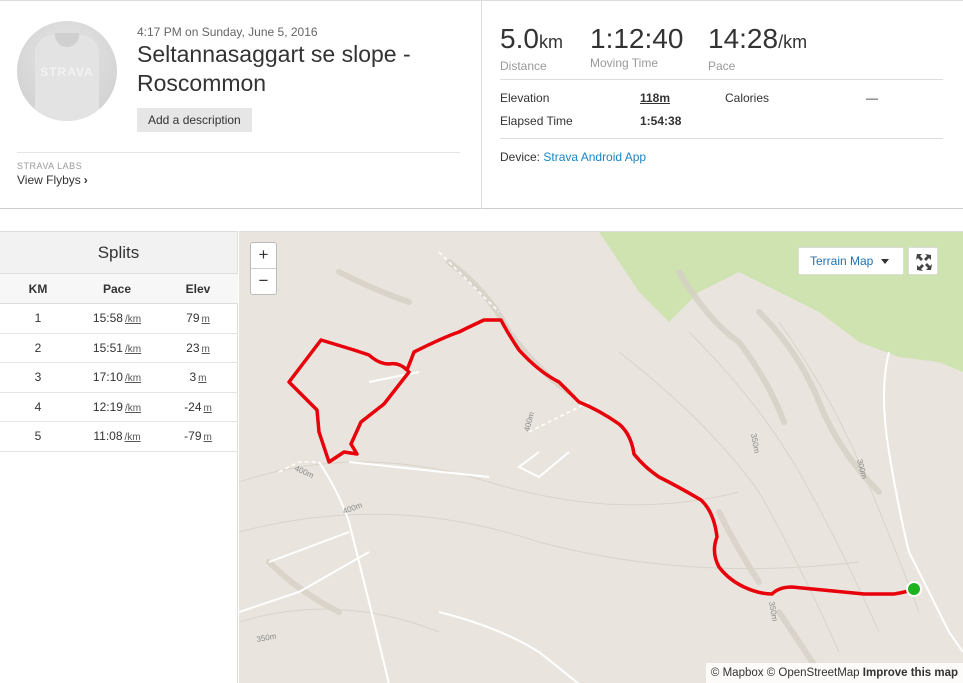 This screenshot has width=963, height=683. Describe the element at coordinates (50, 166) in the screenshot. I see `strava-labs-label: STRAVA LABS` at that location.